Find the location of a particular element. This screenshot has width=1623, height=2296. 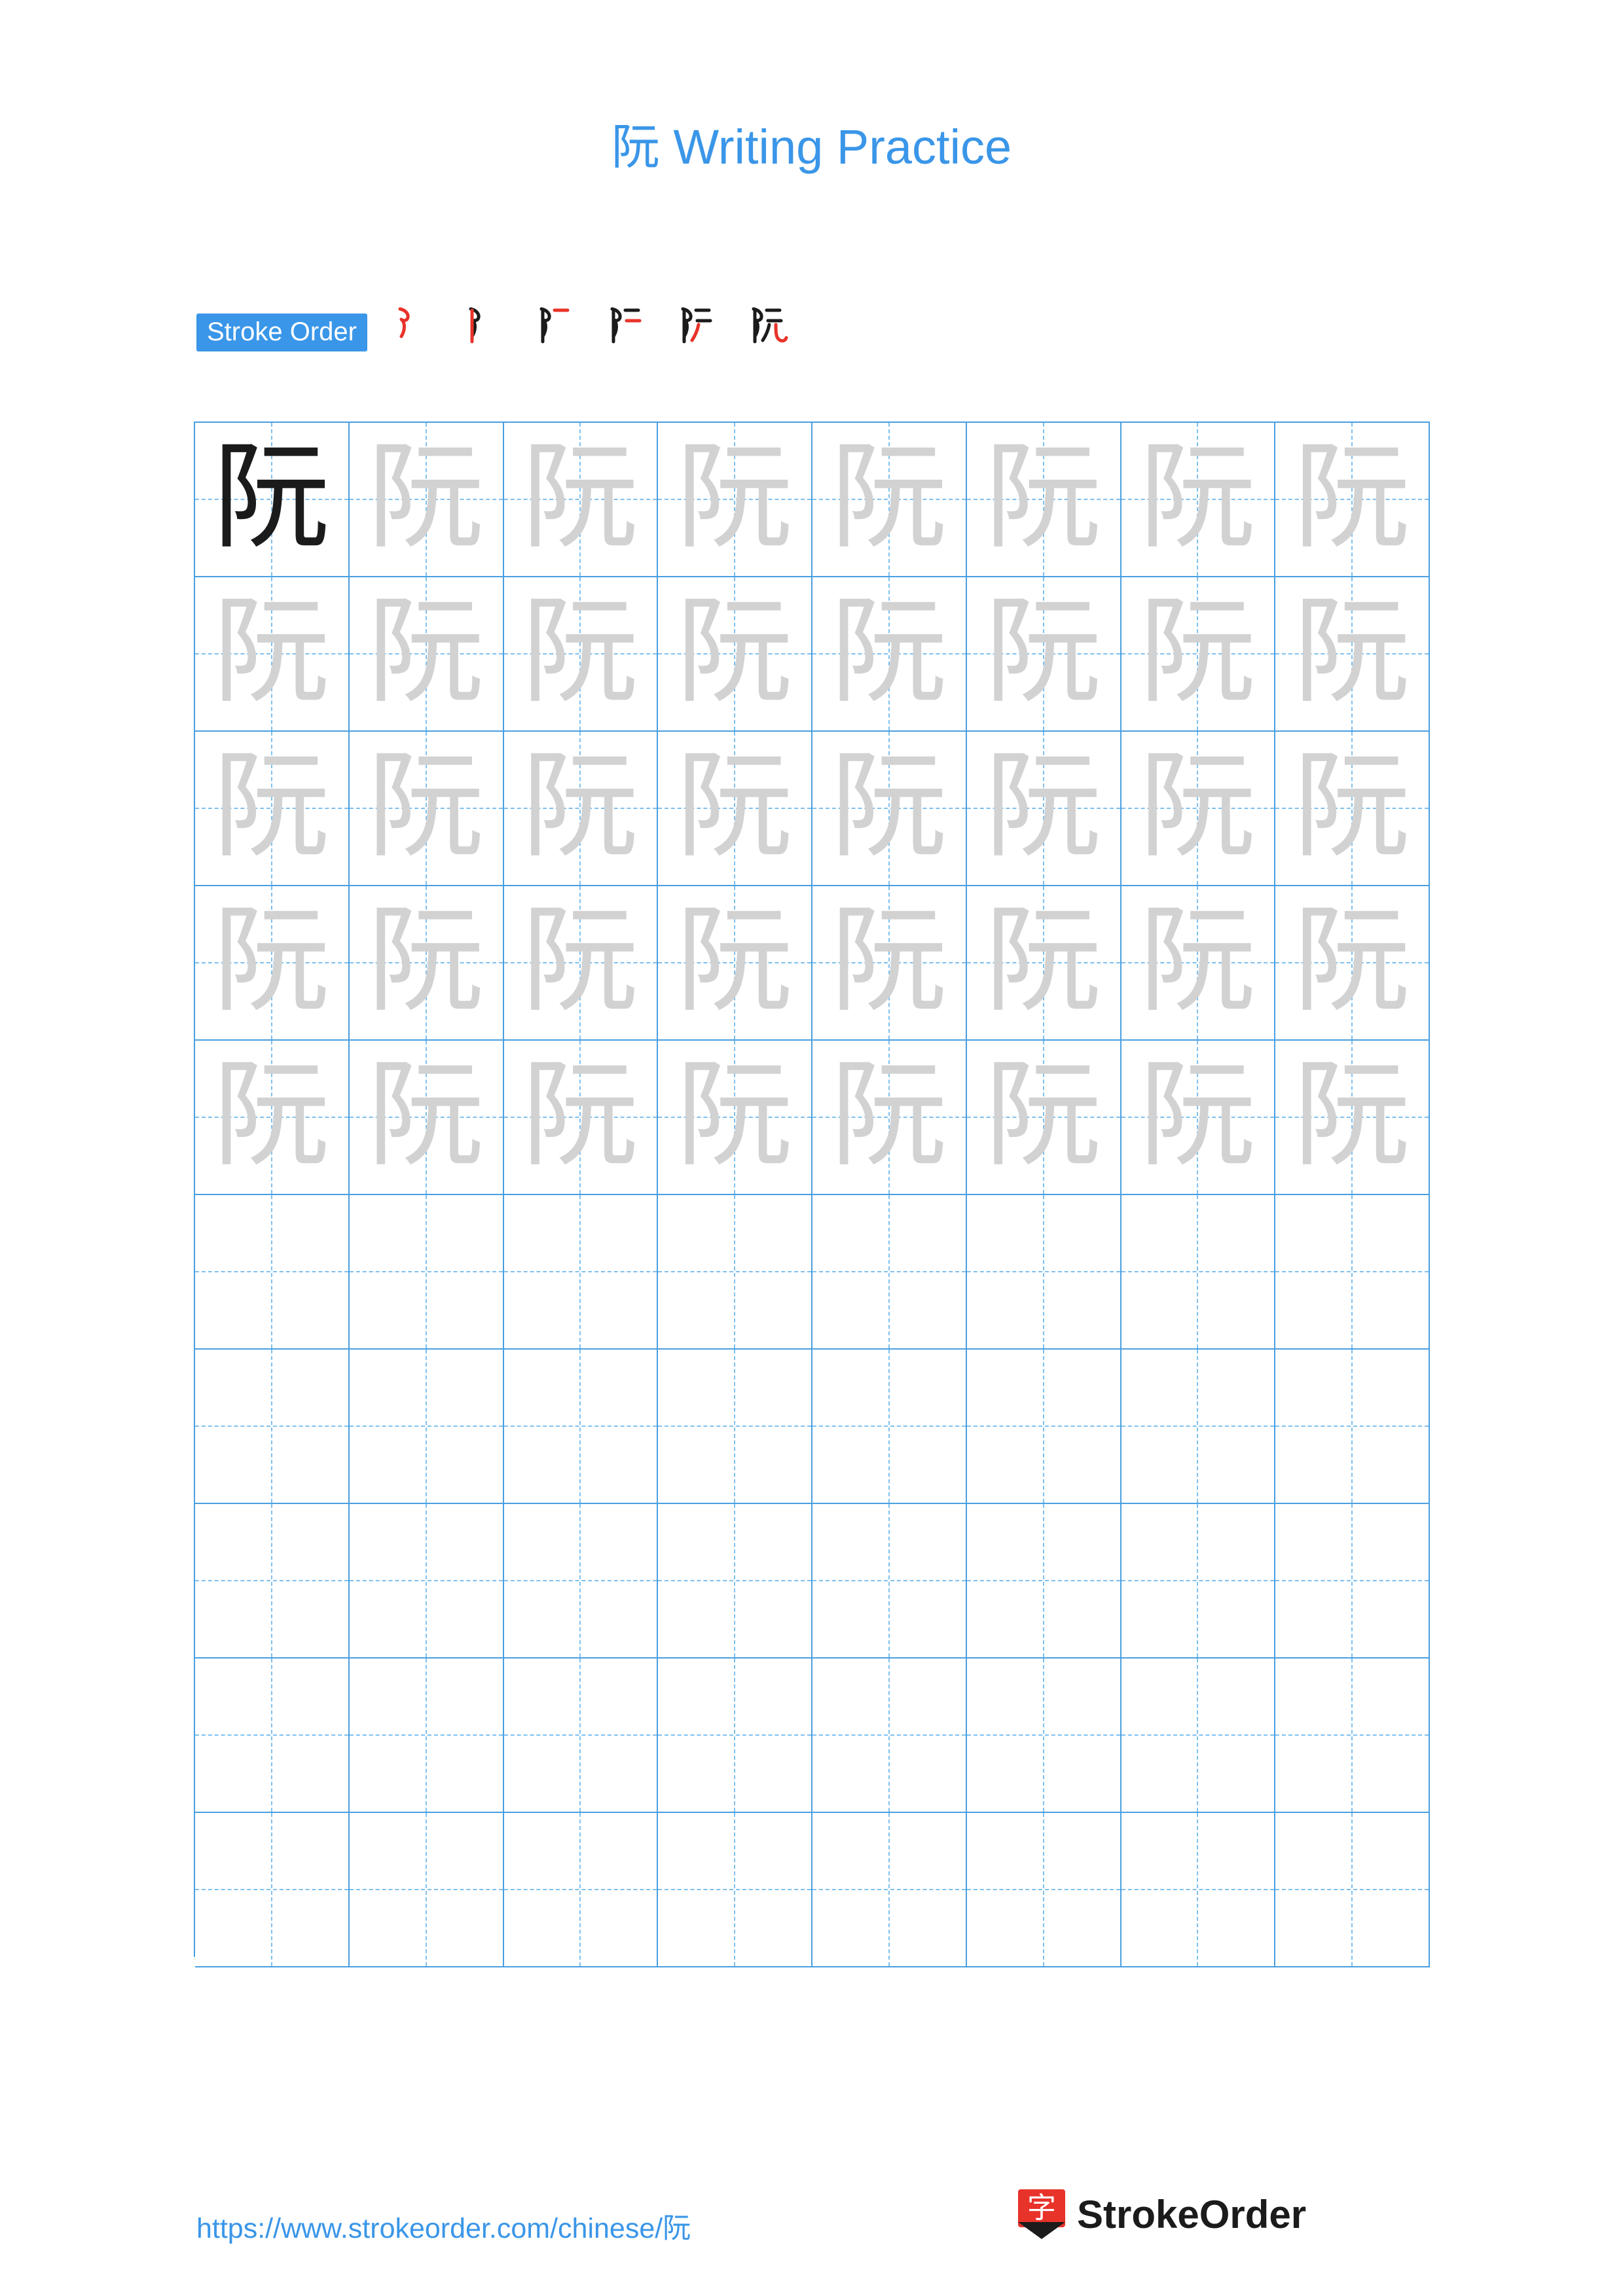

strokeorder-logo-icon: 字 is located at coordinates (1041, 2214).